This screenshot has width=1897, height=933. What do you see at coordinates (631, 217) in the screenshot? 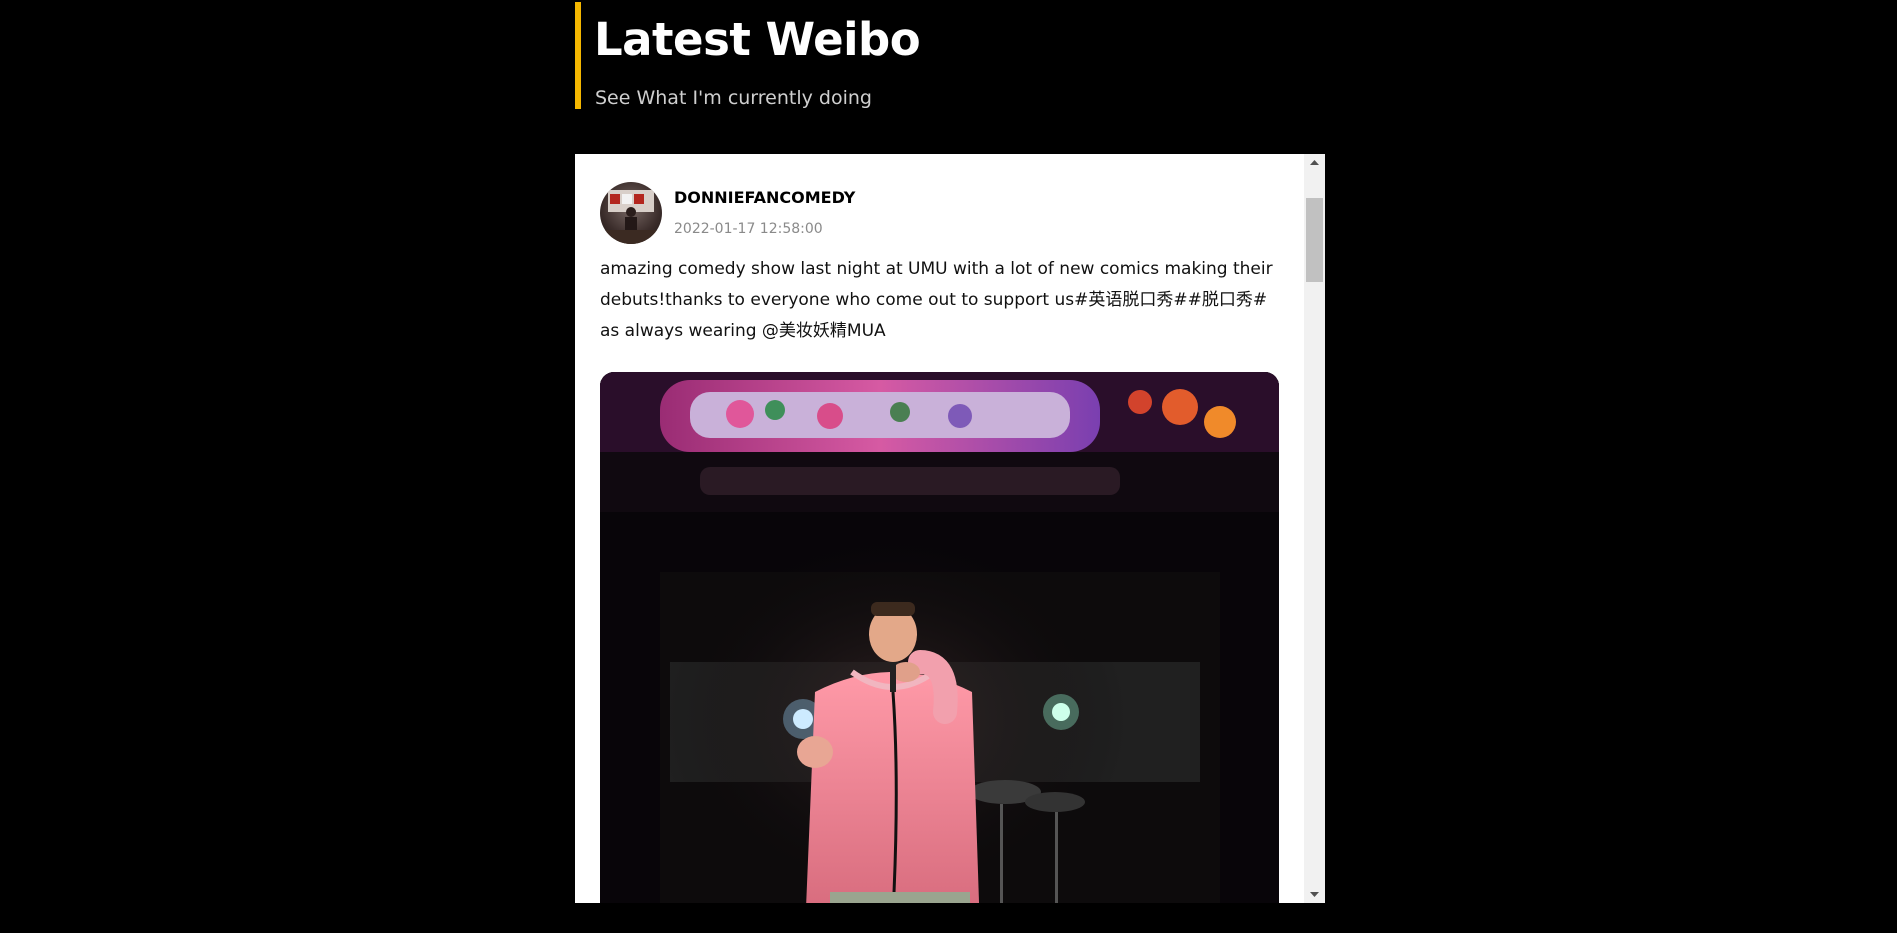
I see `avatar-image` at bounding box center [631, 217].